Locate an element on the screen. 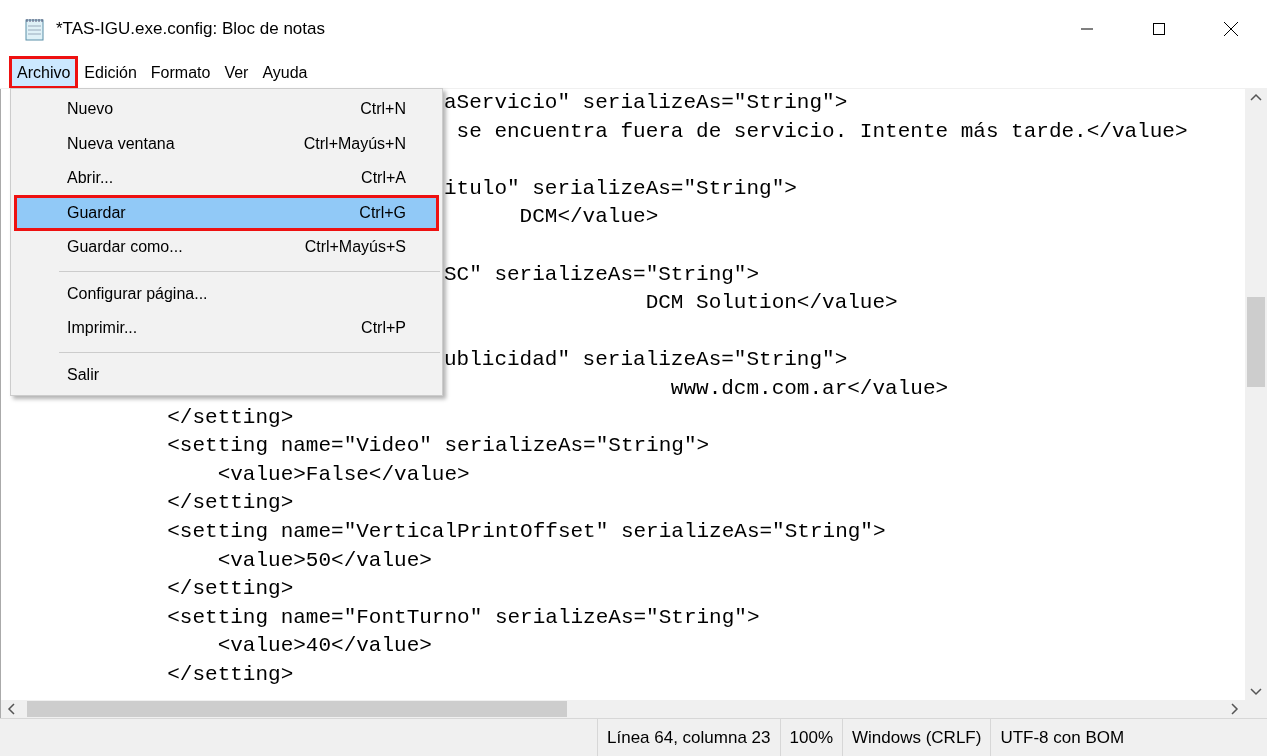 The image size is (1267, 756). shortcut-label: Ctrl+Mayús+N is located at coordinates (354, 143).